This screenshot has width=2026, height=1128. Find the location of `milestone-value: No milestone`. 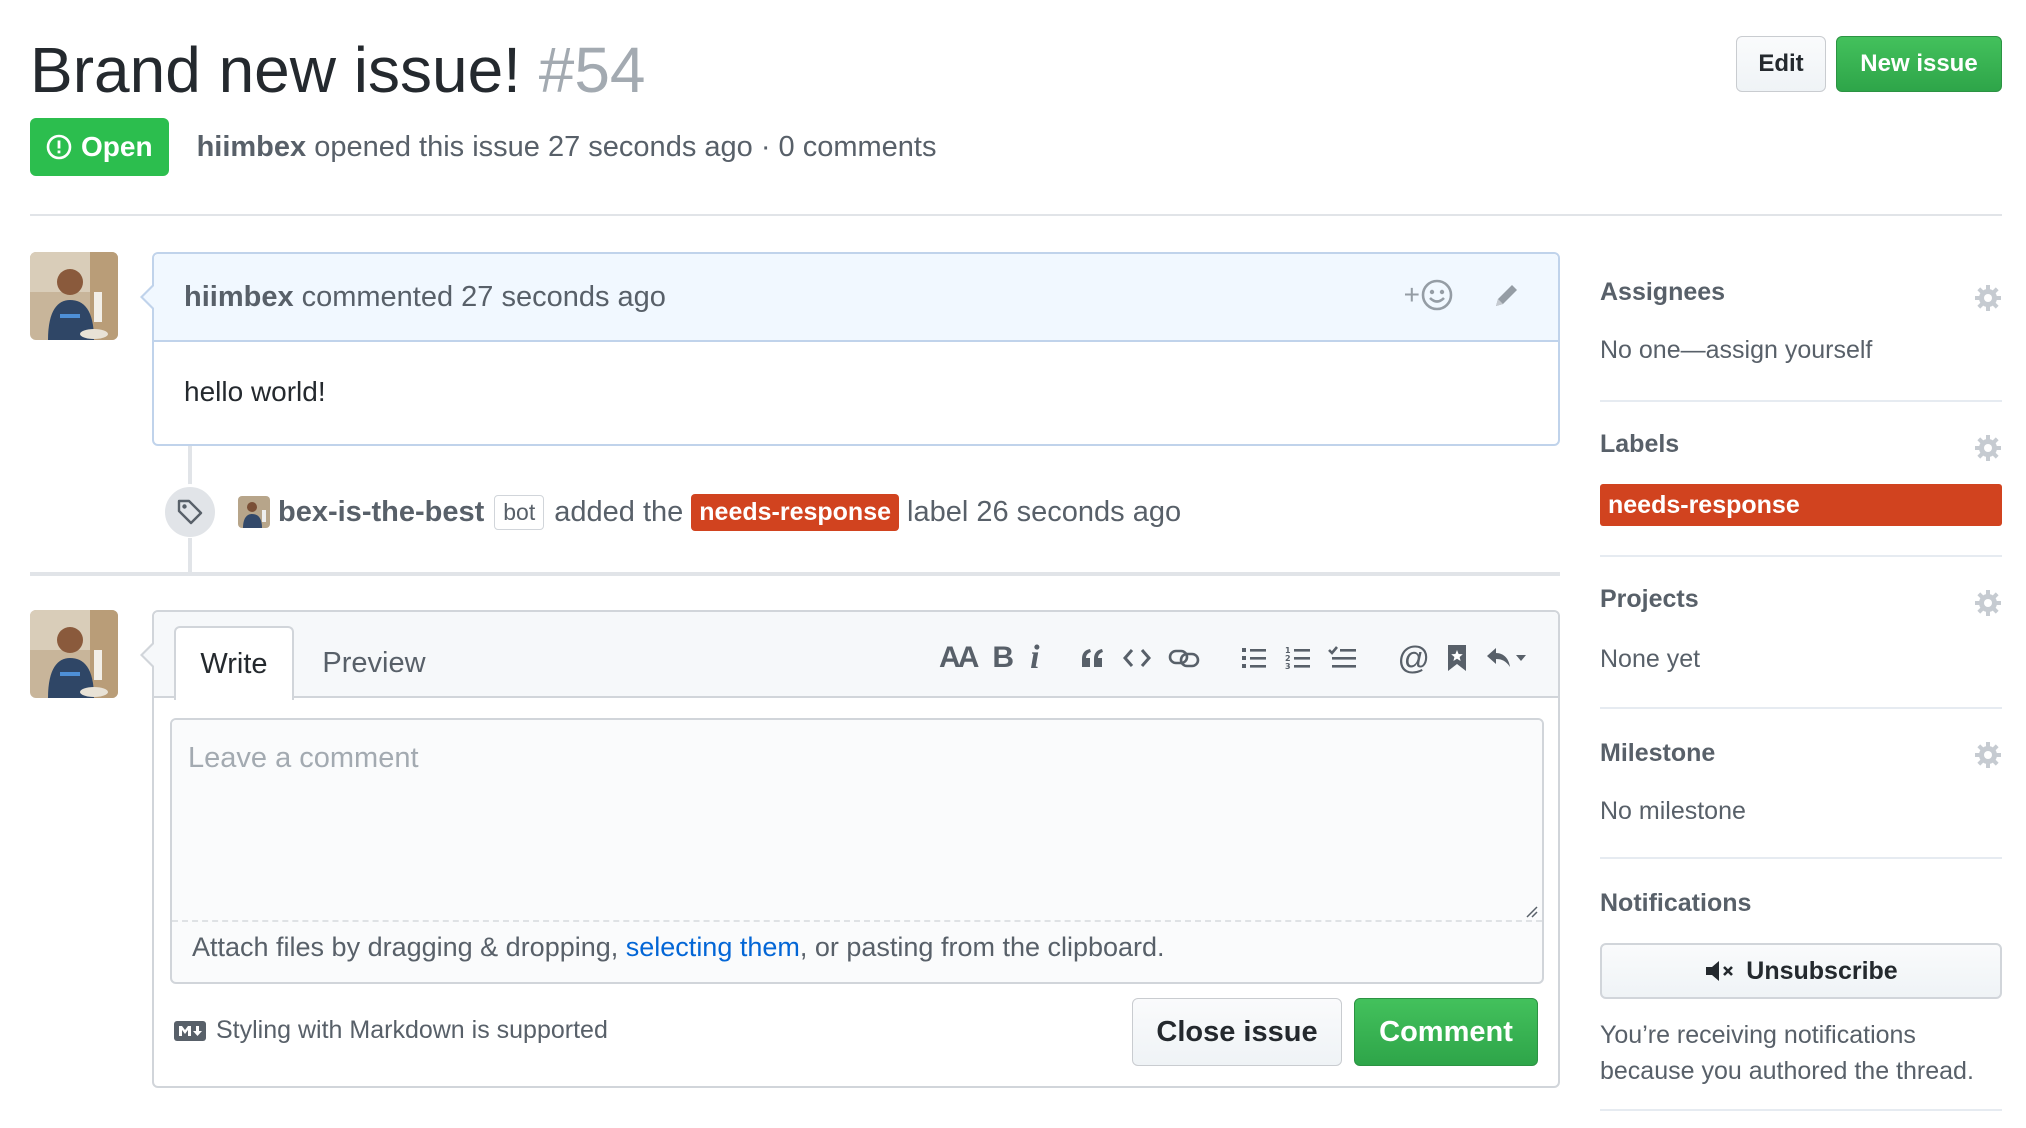

milestone-value: No milestone is located at coordinates (1673, 811).